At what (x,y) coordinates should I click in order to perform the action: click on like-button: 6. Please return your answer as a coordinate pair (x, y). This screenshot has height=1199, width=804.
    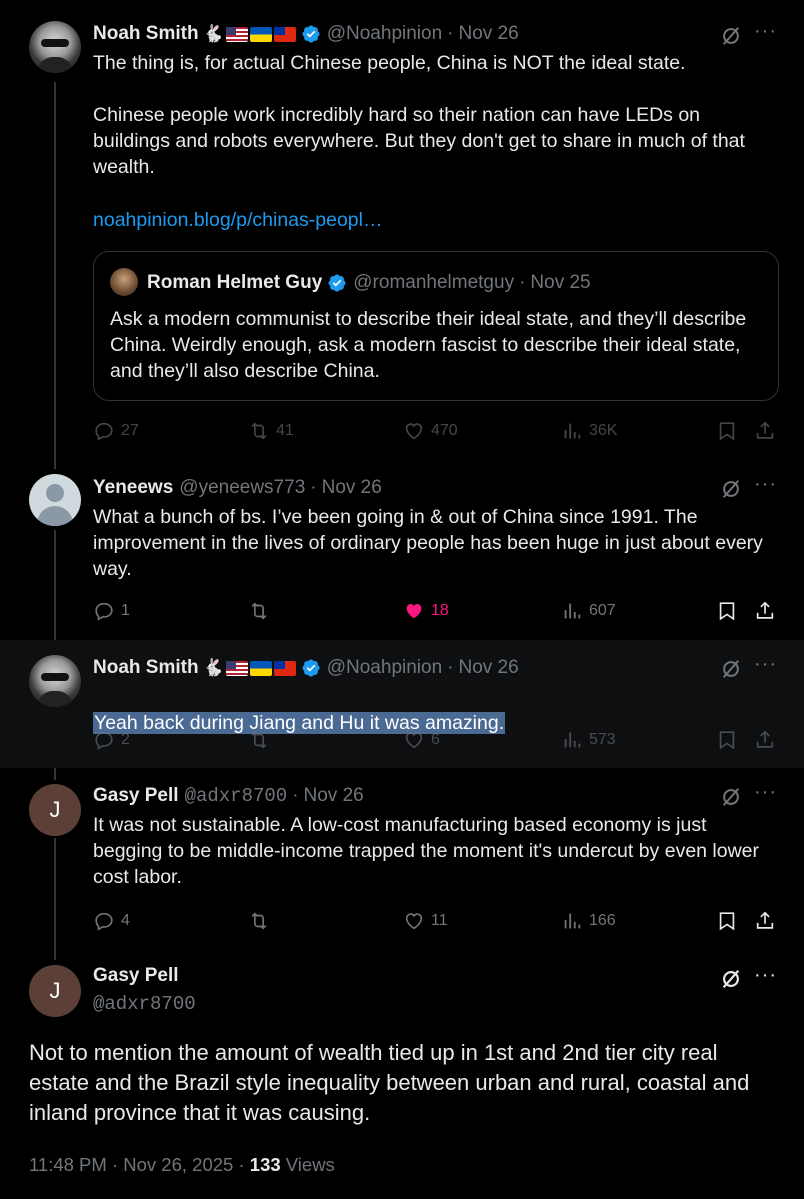
    Looking at the image, I should click on (421, 740).